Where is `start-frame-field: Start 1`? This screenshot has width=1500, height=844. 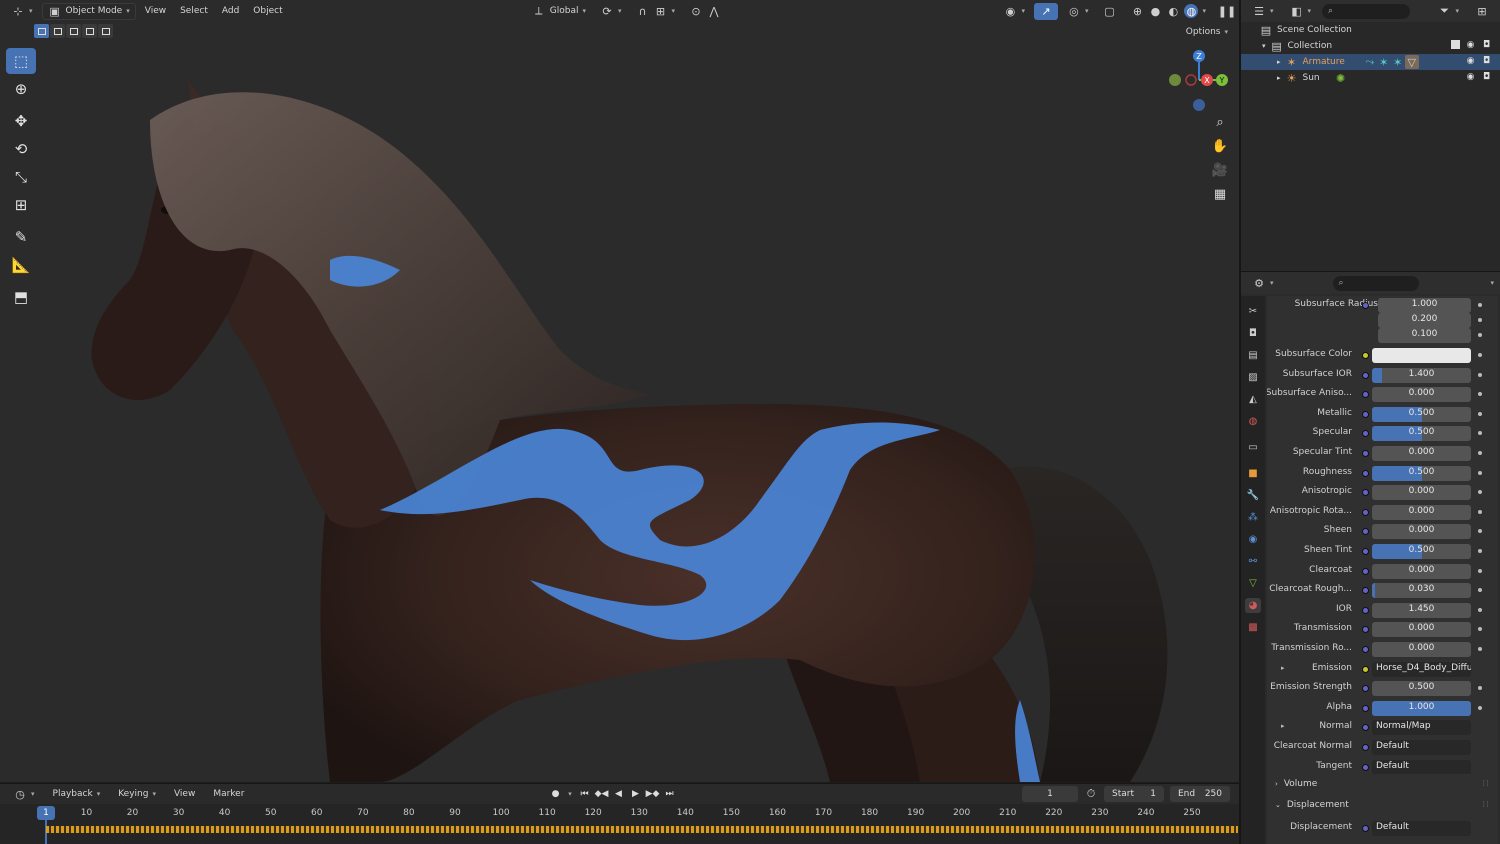
start-frame-field: Start 1 is located at coordinates (1134, 794).